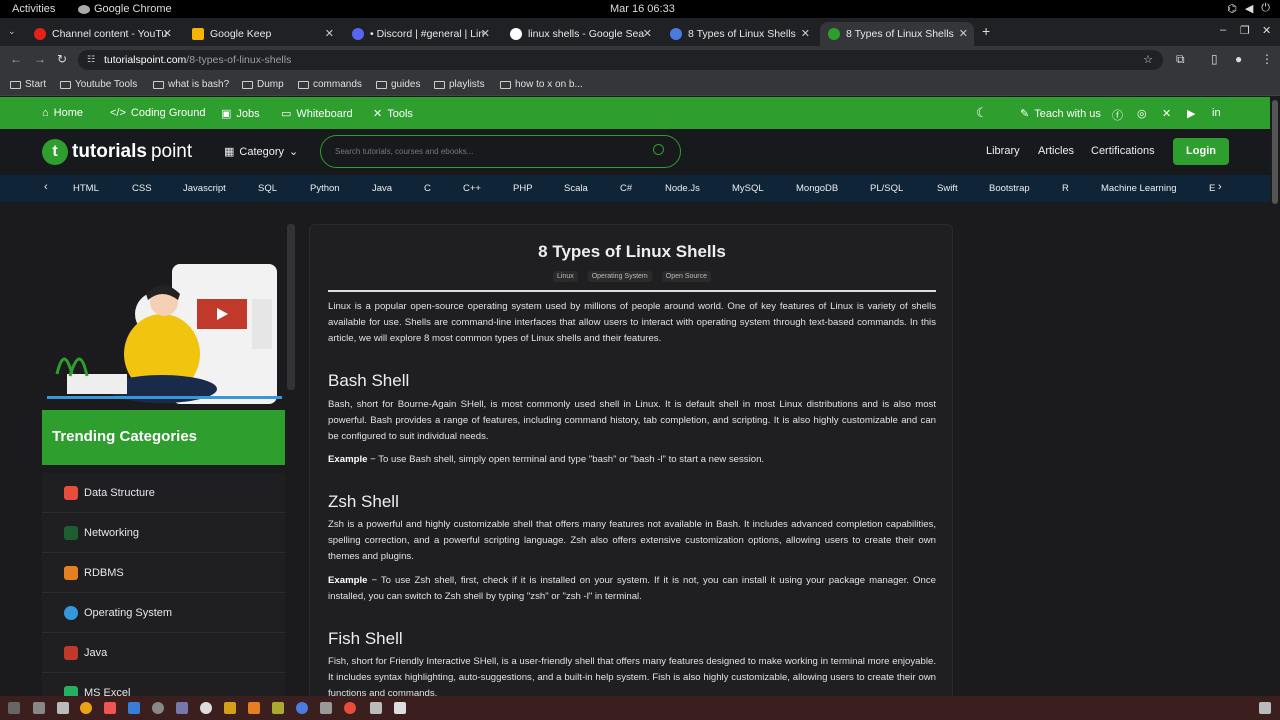 The image size is (1280, 720). I want to click on lang-prev-icon: ‹, so click(46, 187).